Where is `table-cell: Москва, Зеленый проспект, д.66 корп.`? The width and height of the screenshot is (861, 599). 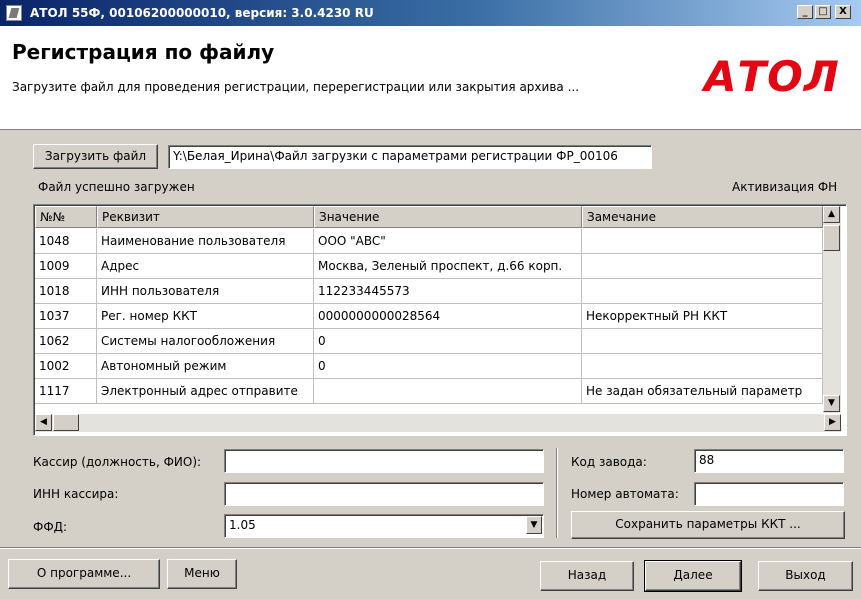
table-cell: Москва, Зеленый проспект, д.66 корп. is located at coordinates (448, 266).